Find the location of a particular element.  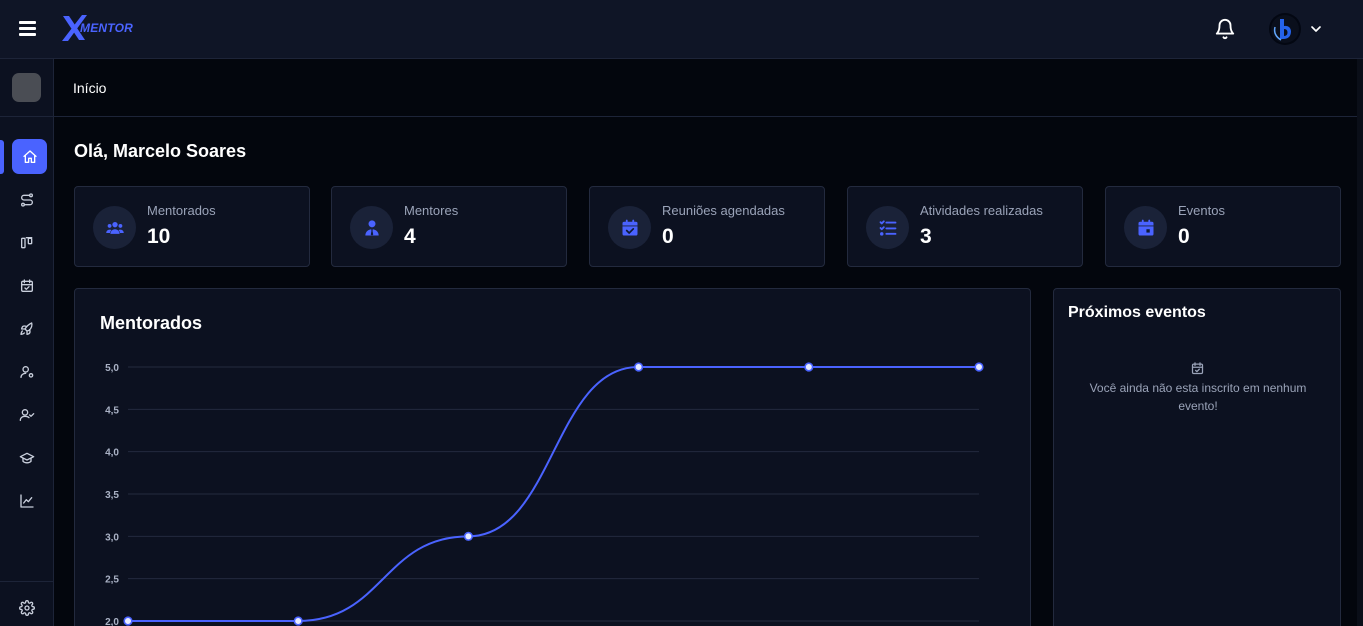

user-gear-icon is located at coordinates (27, 372).